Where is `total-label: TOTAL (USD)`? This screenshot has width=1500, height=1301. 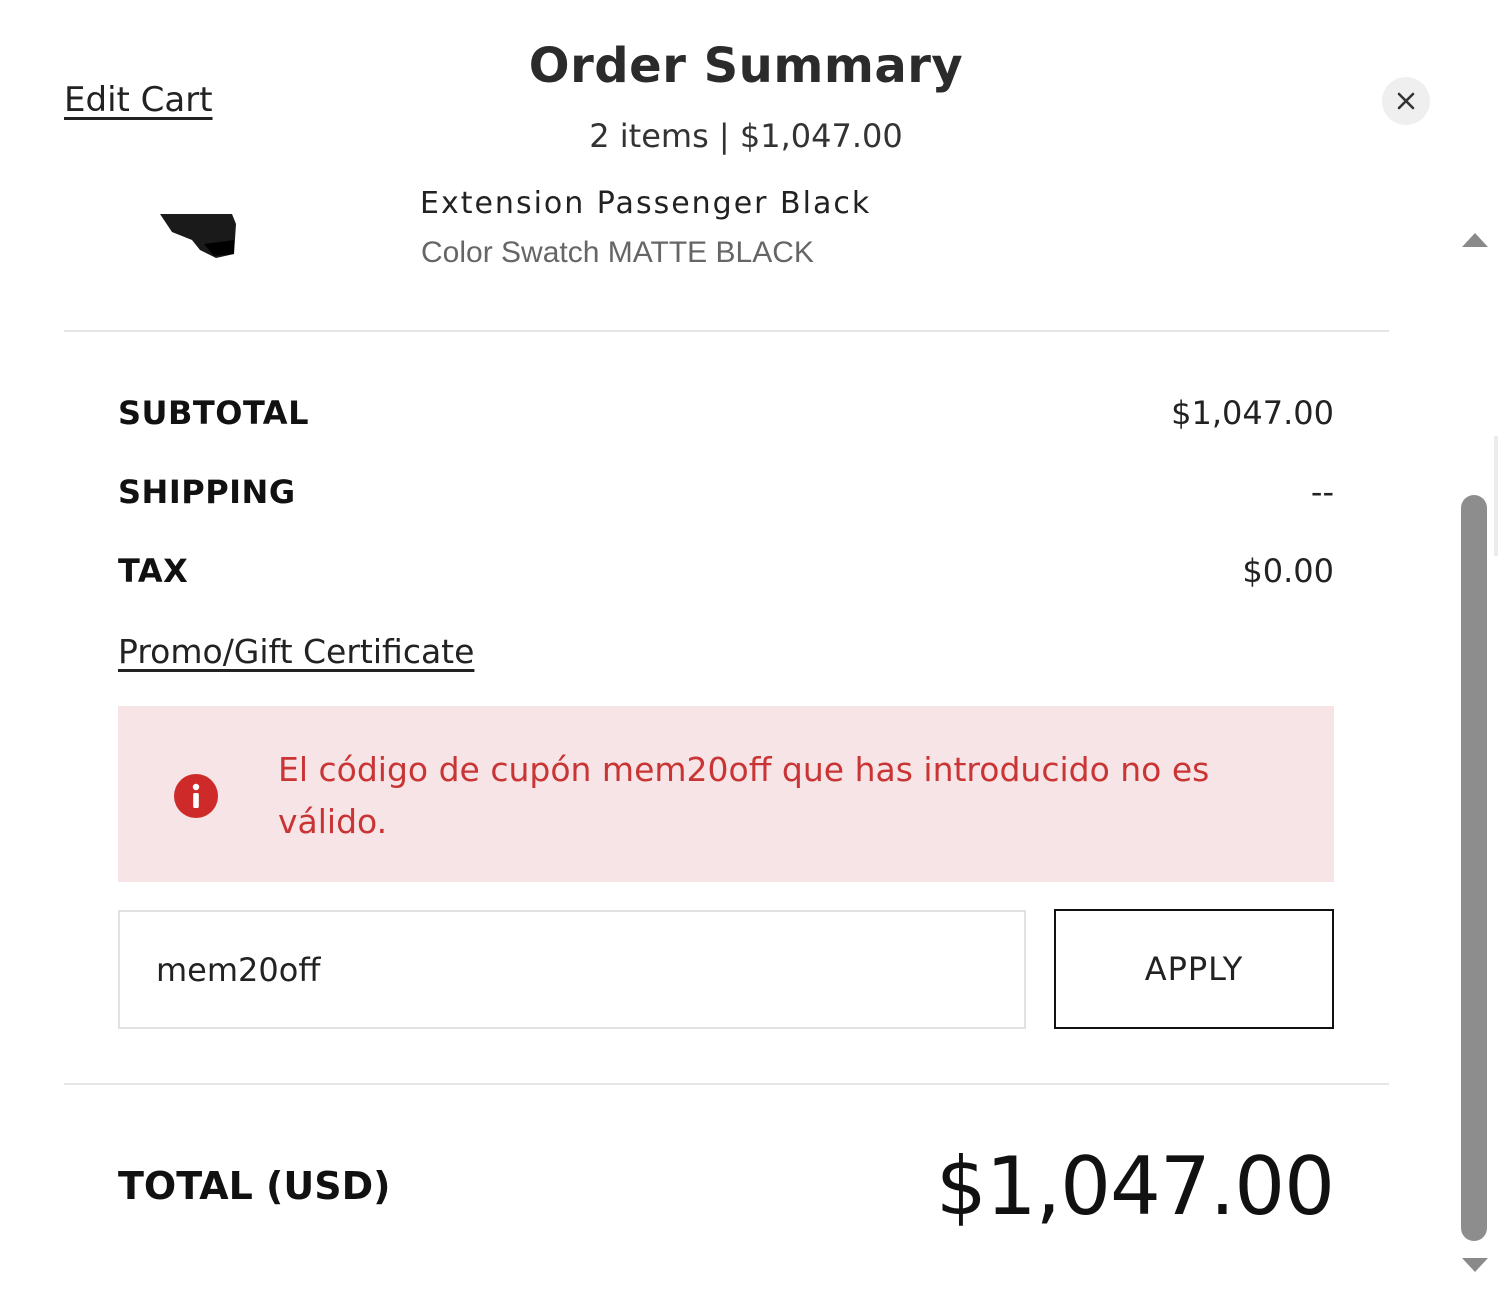 total-label: TOTAL (USD) is located at coordinates (254, 1186).